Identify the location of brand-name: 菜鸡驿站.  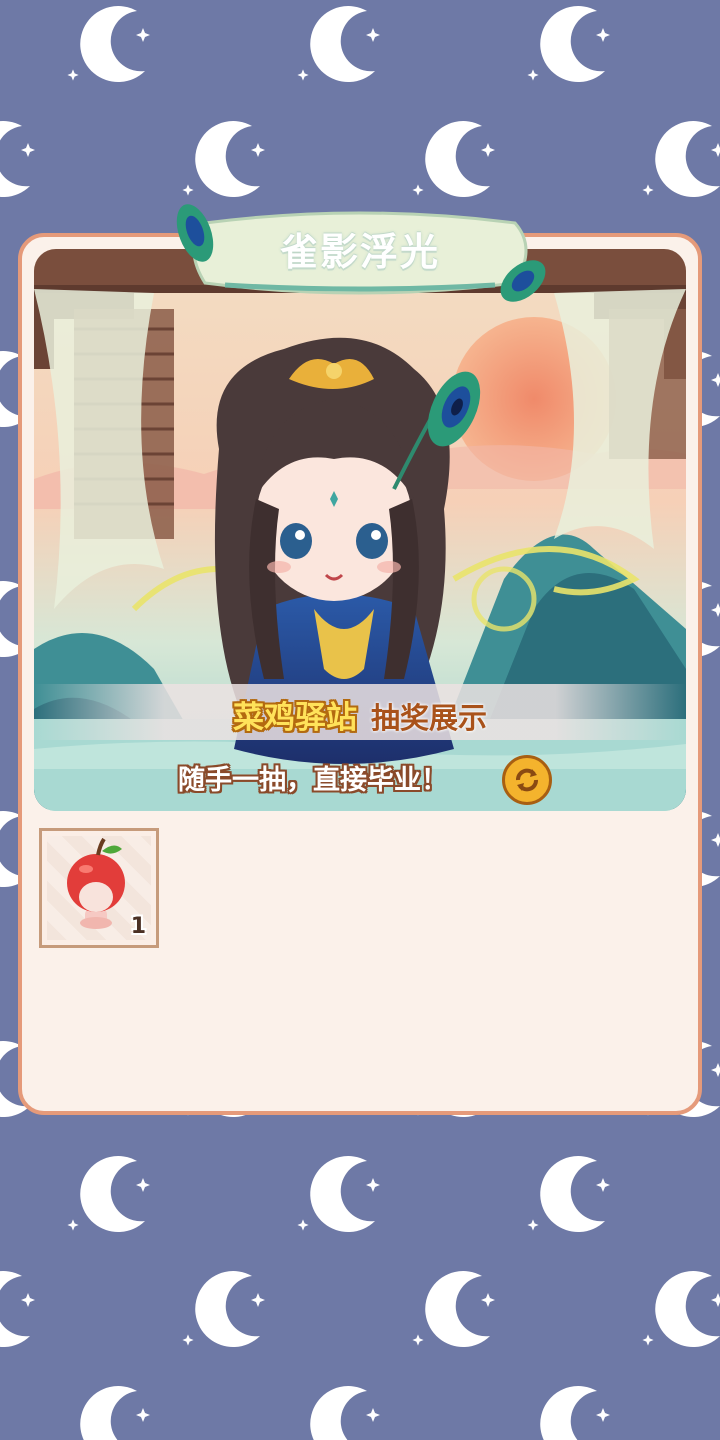
(294, 718).